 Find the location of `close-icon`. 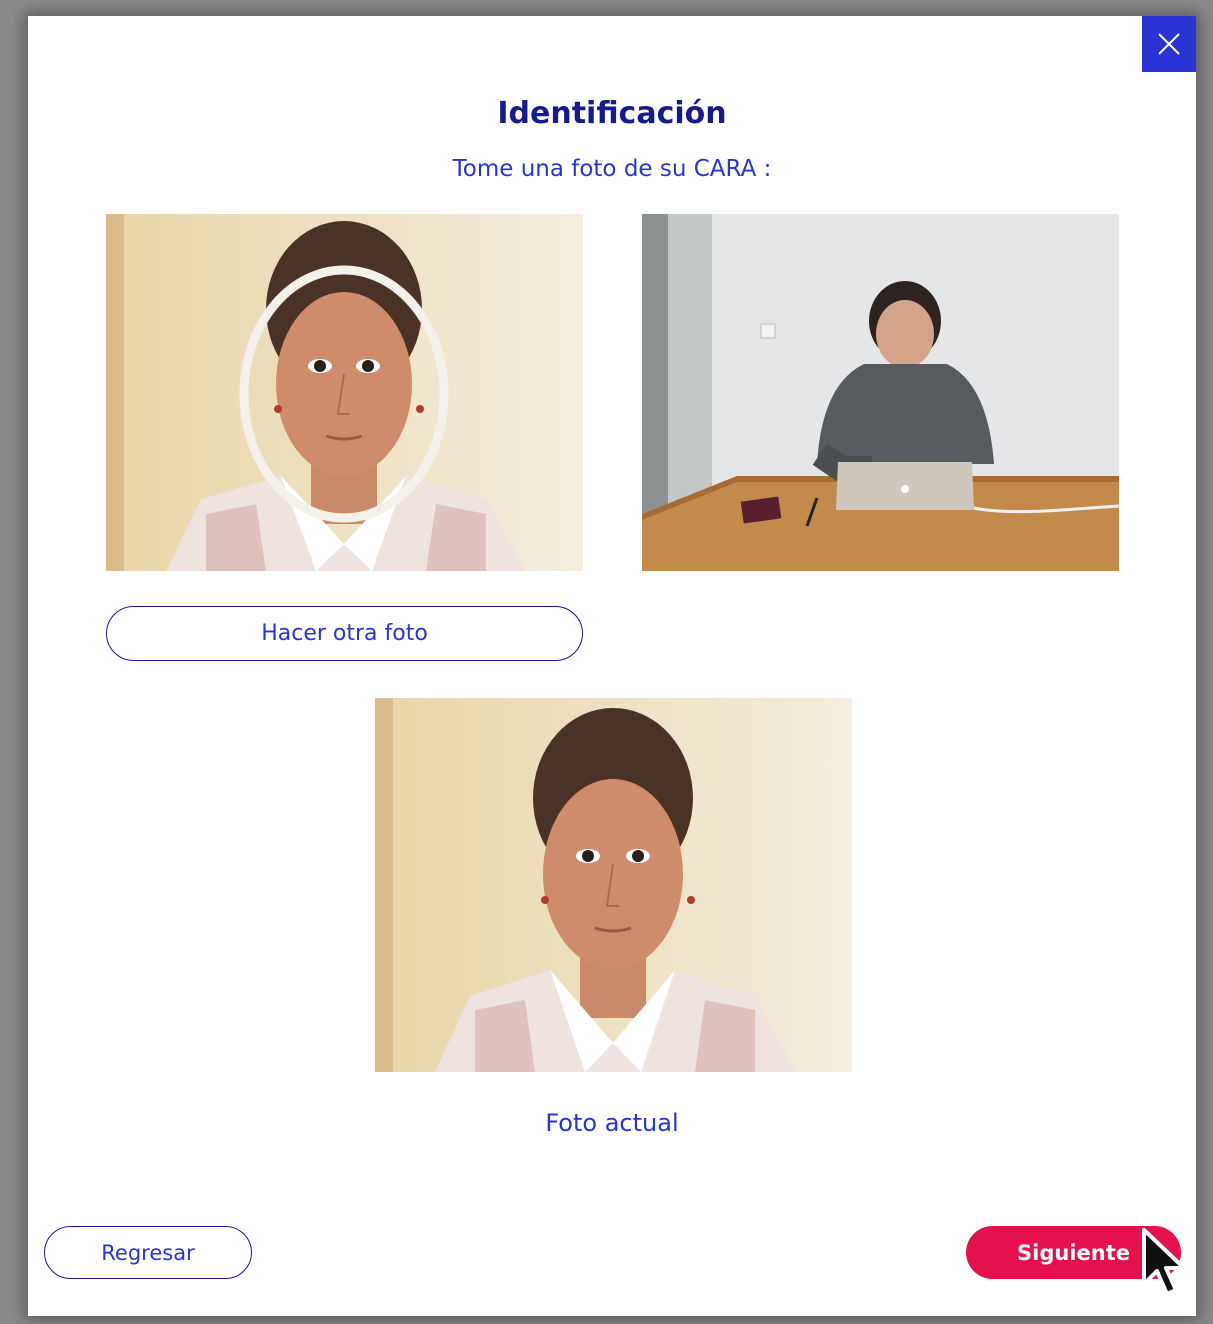

close-icon is located at coordinates (1169, 44).